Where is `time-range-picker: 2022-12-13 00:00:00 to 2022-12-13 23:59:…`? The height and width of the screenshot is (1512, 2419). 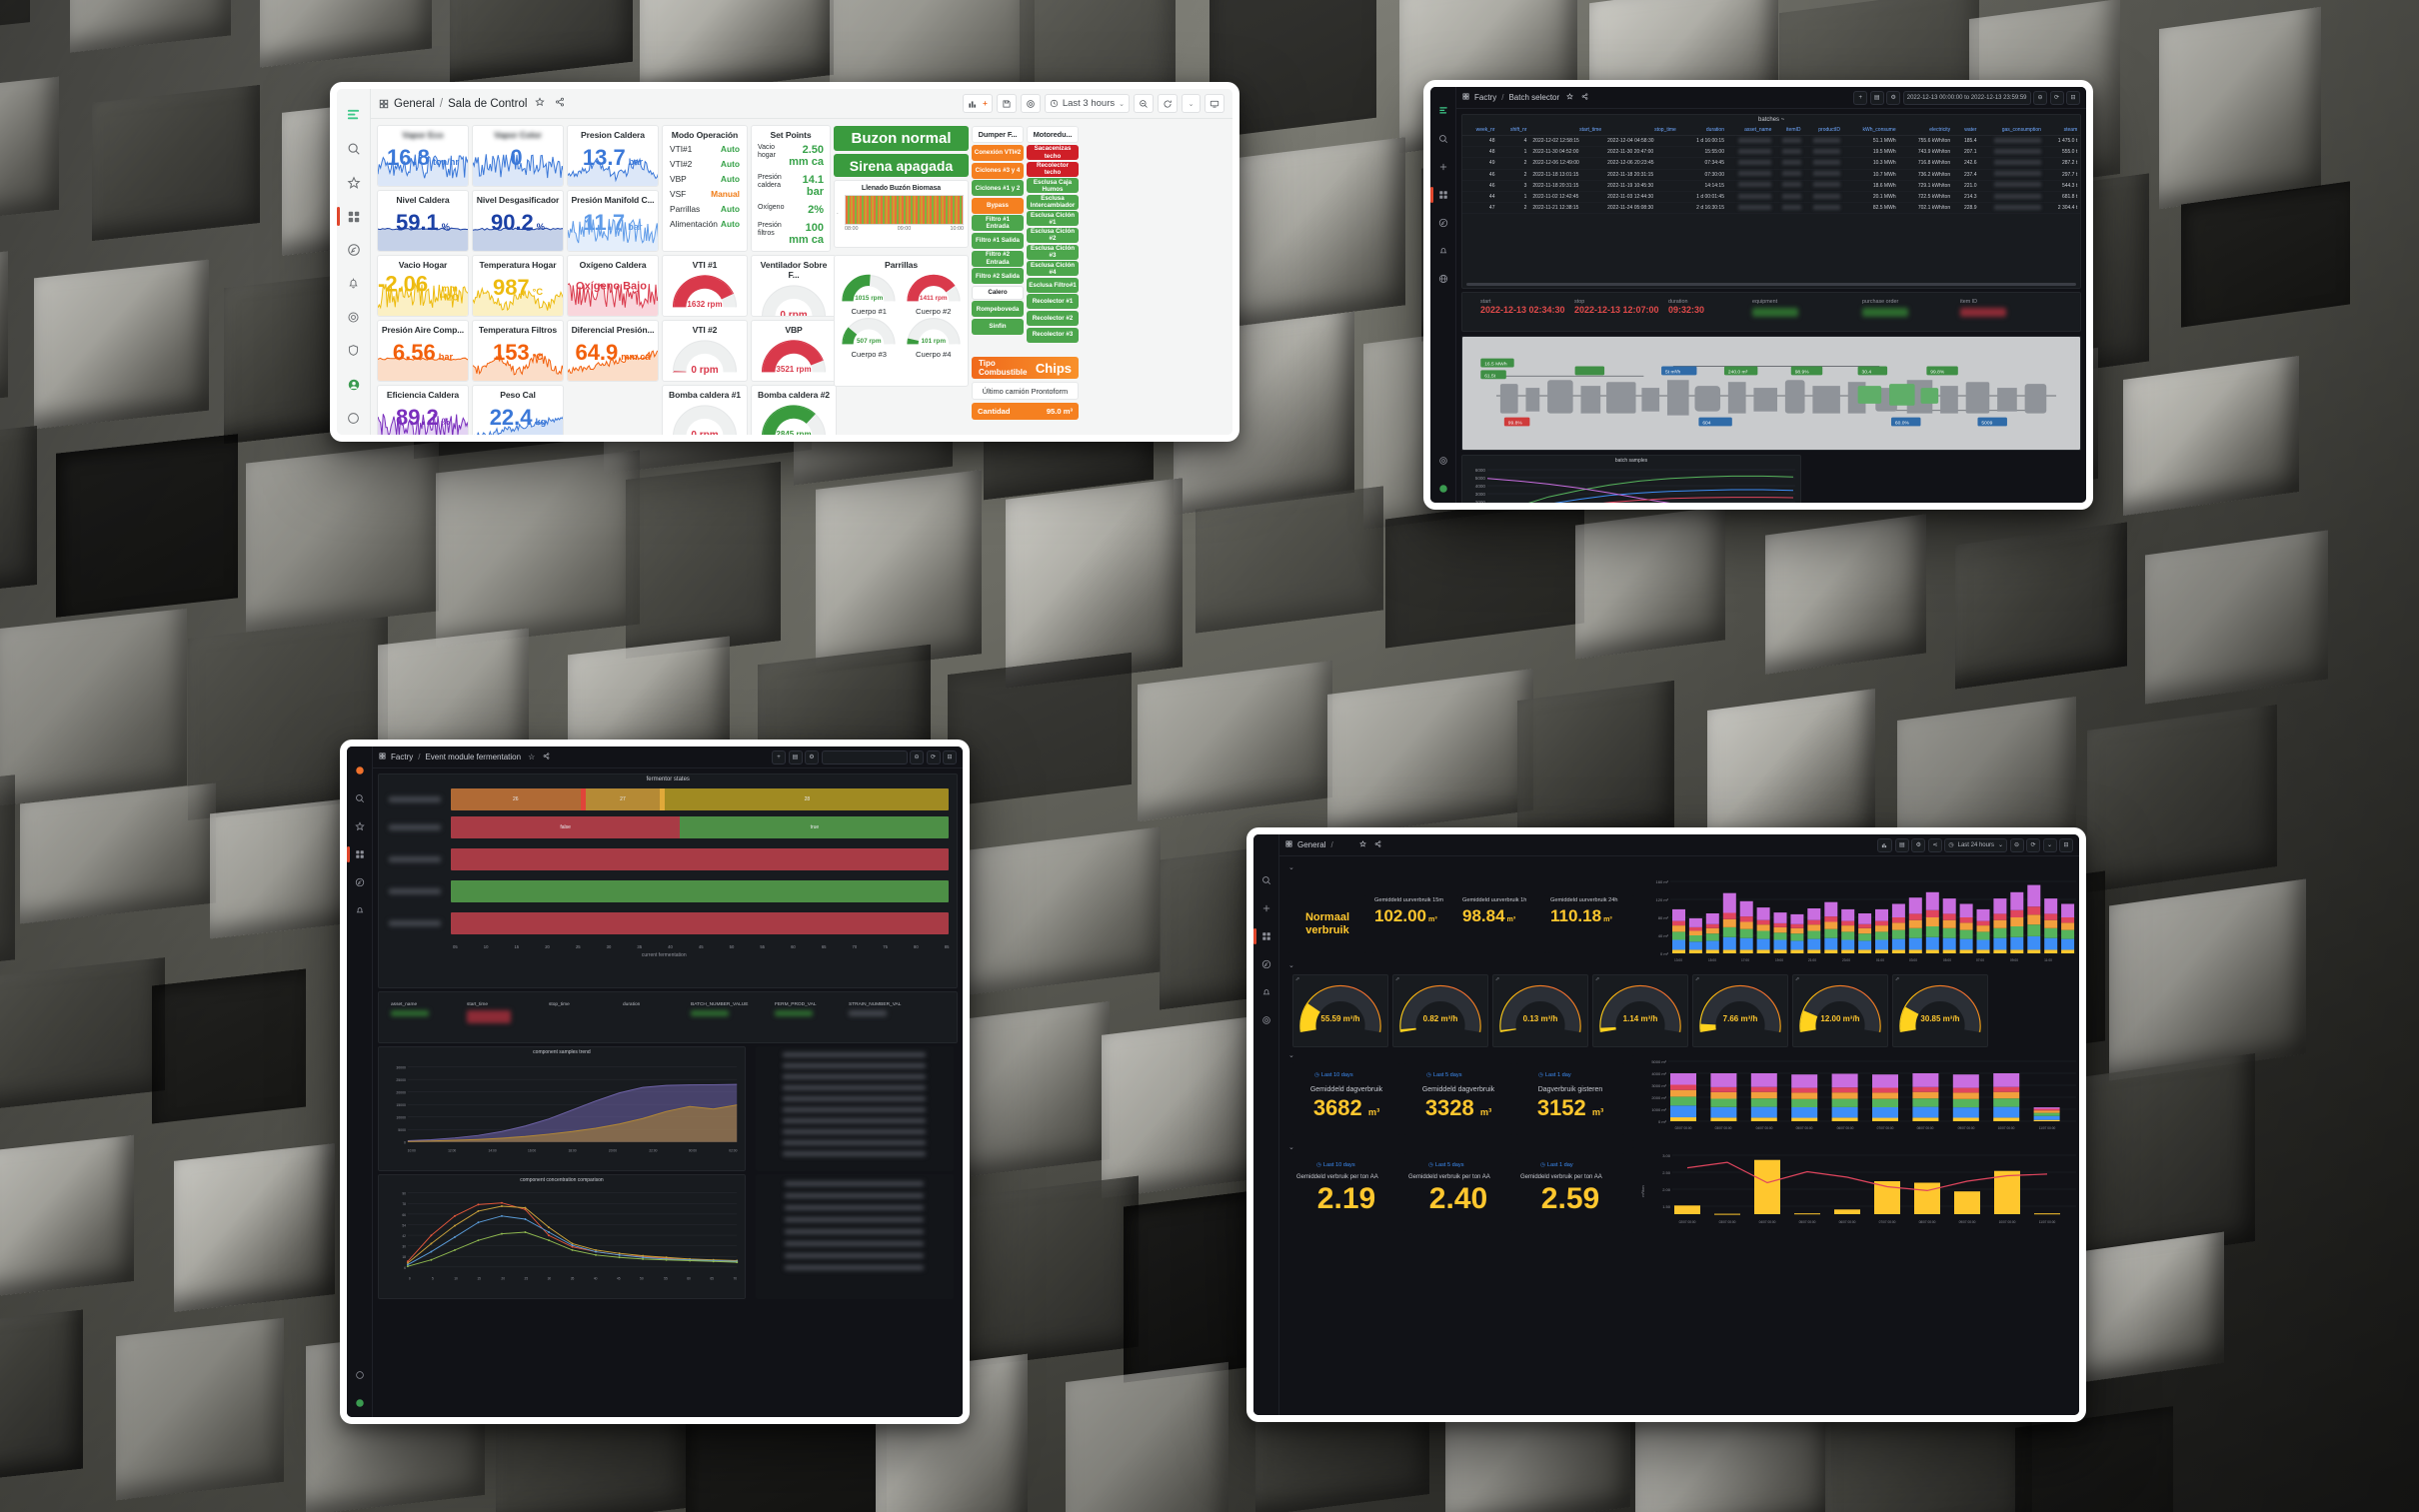 time-range-picker: 2022-12-13 00:00:00 to 2022-12-13 23:59:… is located at coordinates (1966, 97).